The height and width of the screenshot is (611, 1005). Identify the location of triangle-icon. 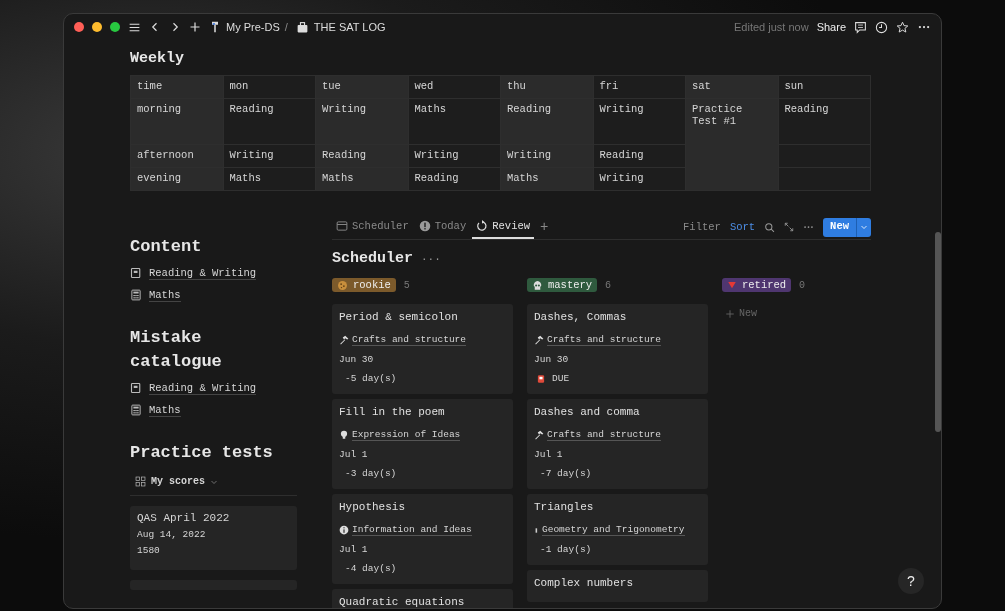
(732, 285).